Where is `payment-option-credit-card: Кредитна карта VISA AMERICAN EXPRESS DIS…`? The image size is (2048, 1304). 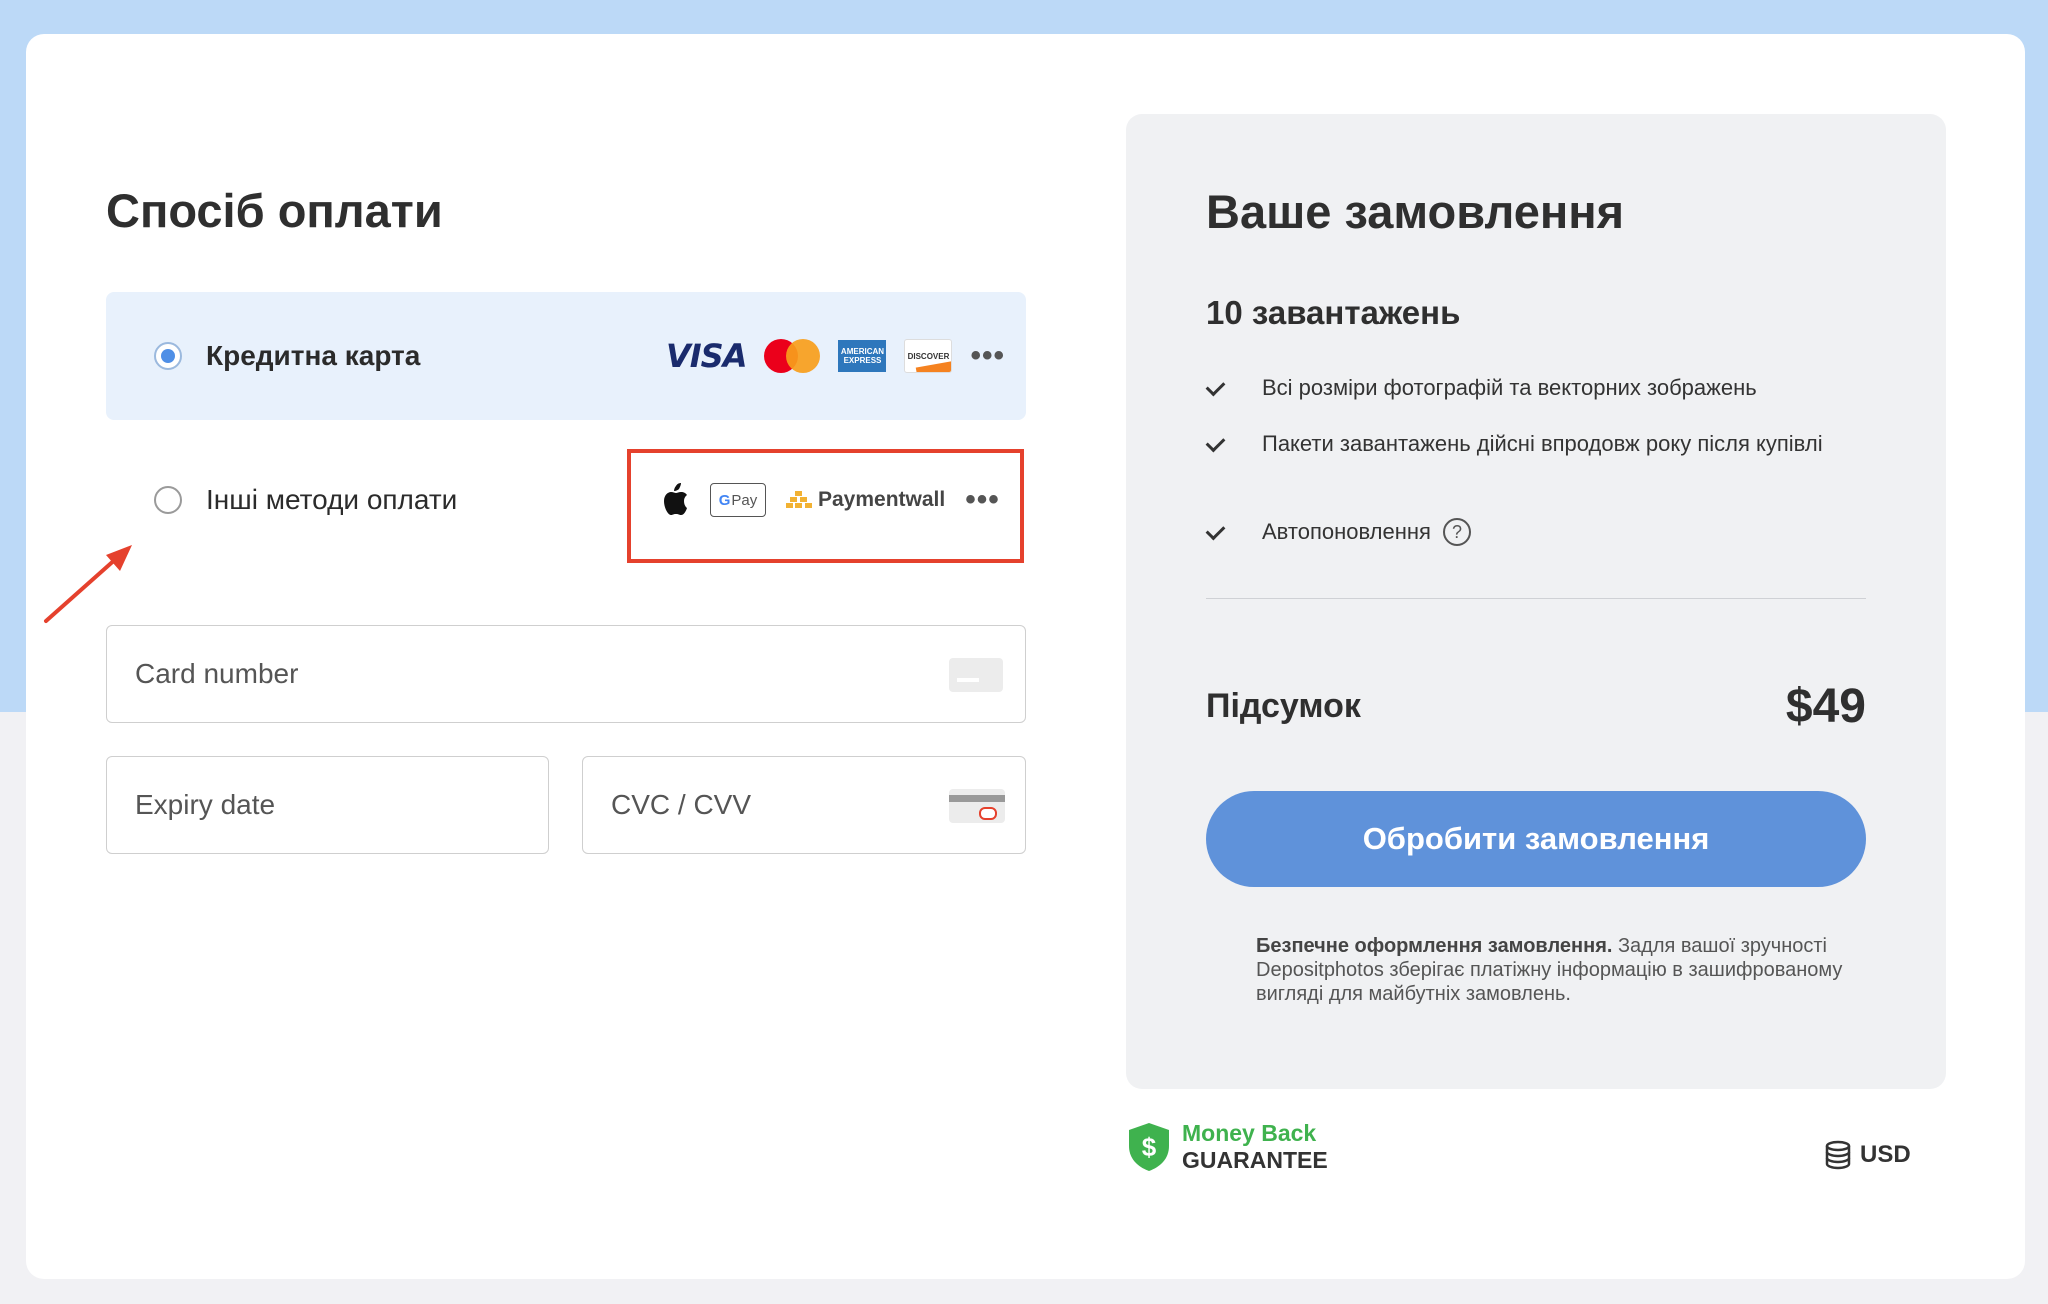 payment-option-credit-card: Кредитна карта VISA AMERICAN EXPRESS DIS… is located at coordinates (566, 356).